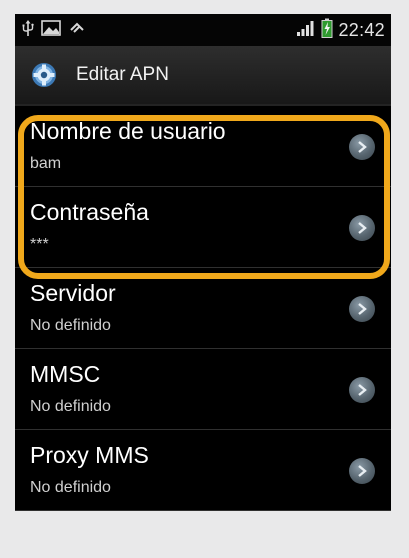  Describe the element at coordinates (122, 74) in the screenshot. I see `page-title: Editar APN` at that location.